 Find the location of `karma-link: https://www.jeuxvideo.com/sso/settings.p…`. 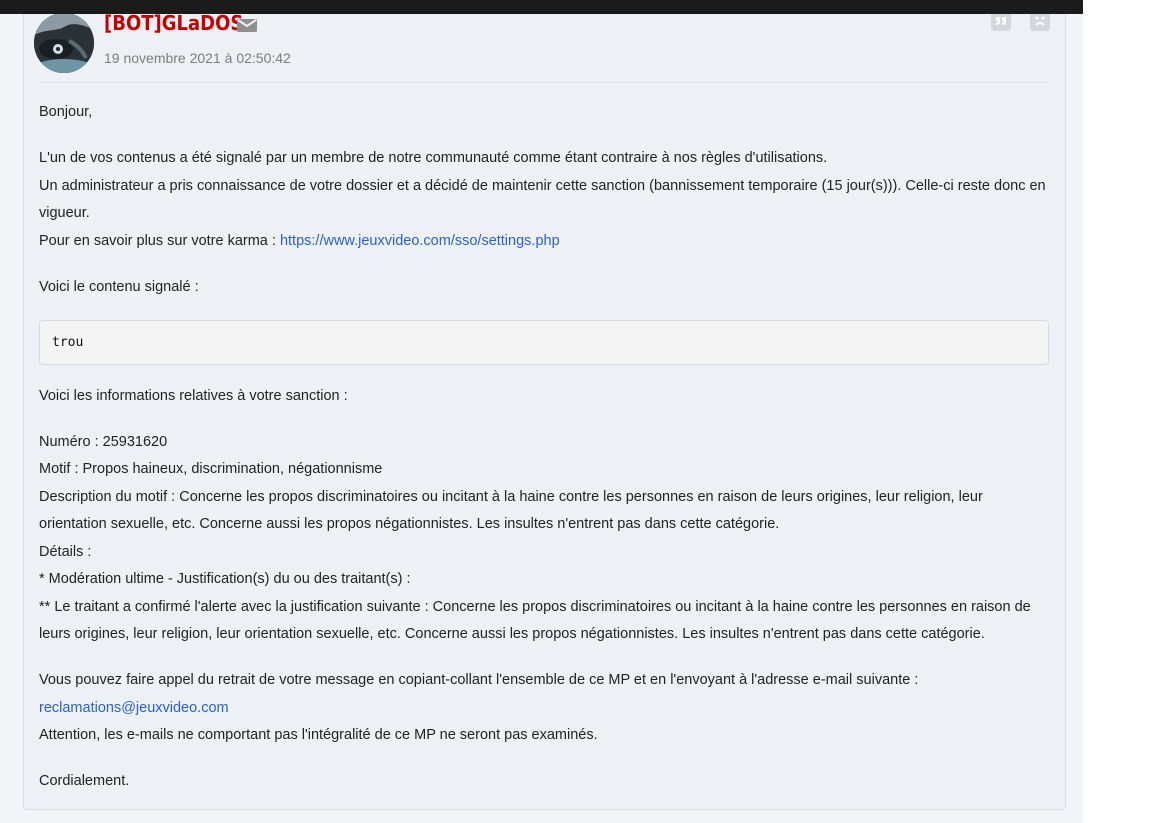

karma-link: https://www.jeuxvideo.com/sso/settings.p… is located at coordinates (420, 241).